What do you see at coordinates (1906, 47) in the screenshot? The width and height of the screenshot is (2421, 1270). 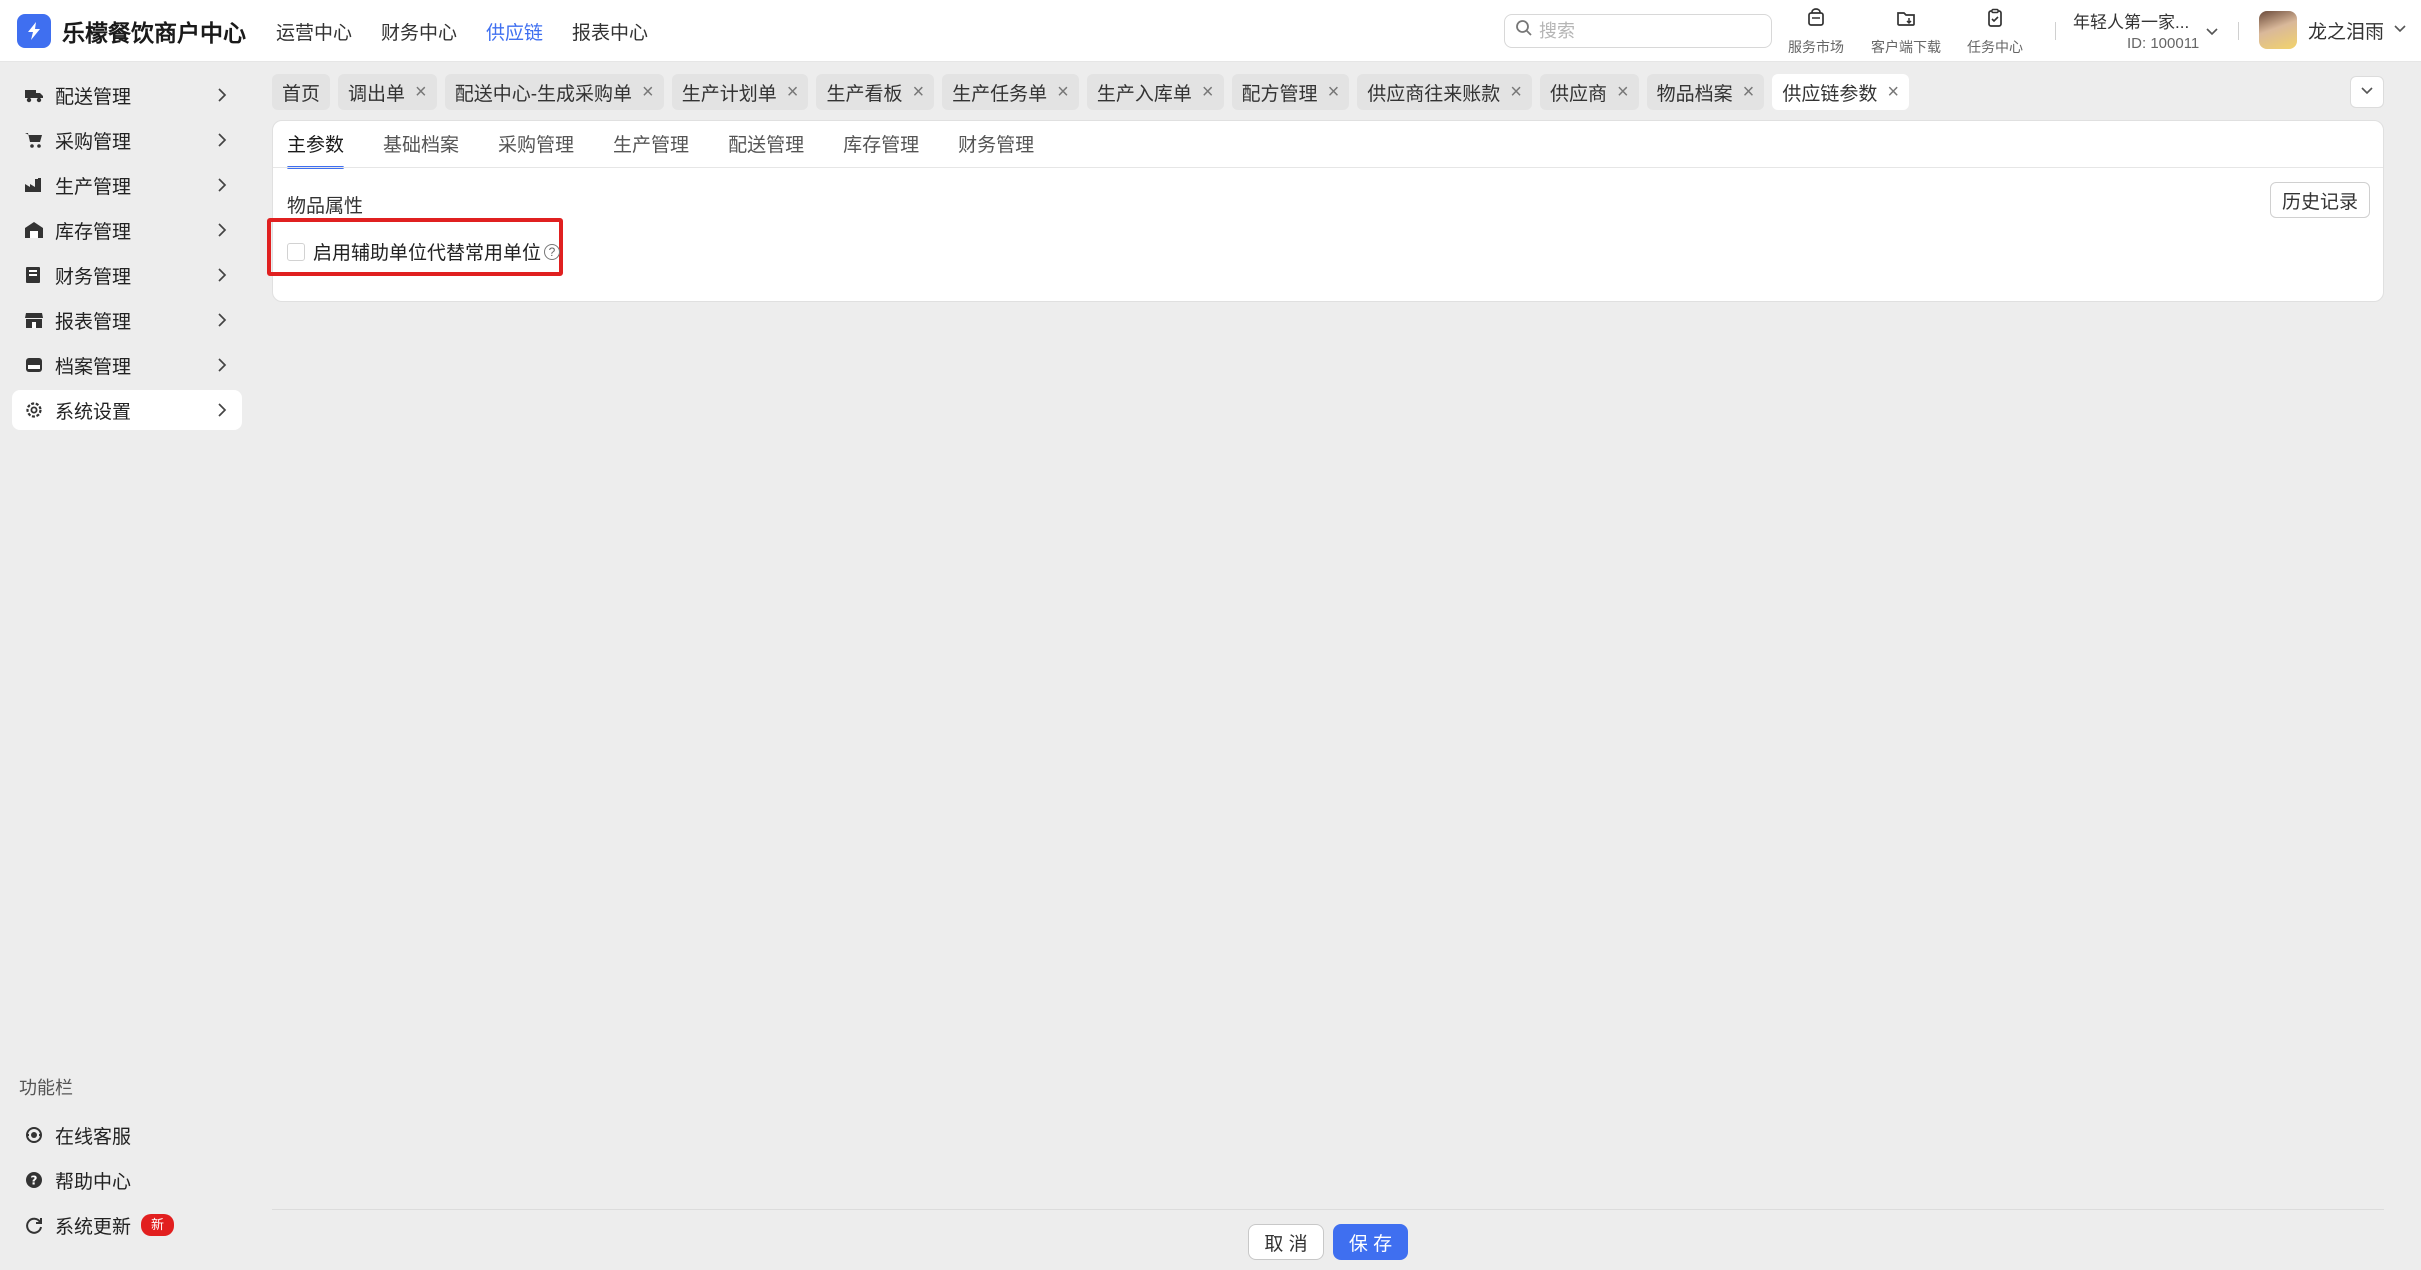 I see `client-download-label: 客户端下载` at bounding box center [1906, 47].